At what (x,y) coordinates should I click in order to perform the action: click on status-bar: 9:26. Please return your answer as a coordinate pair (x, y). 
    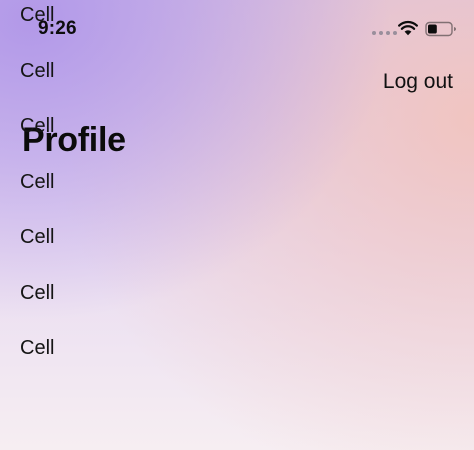
    Looking at the image, I should click on (237, 28).